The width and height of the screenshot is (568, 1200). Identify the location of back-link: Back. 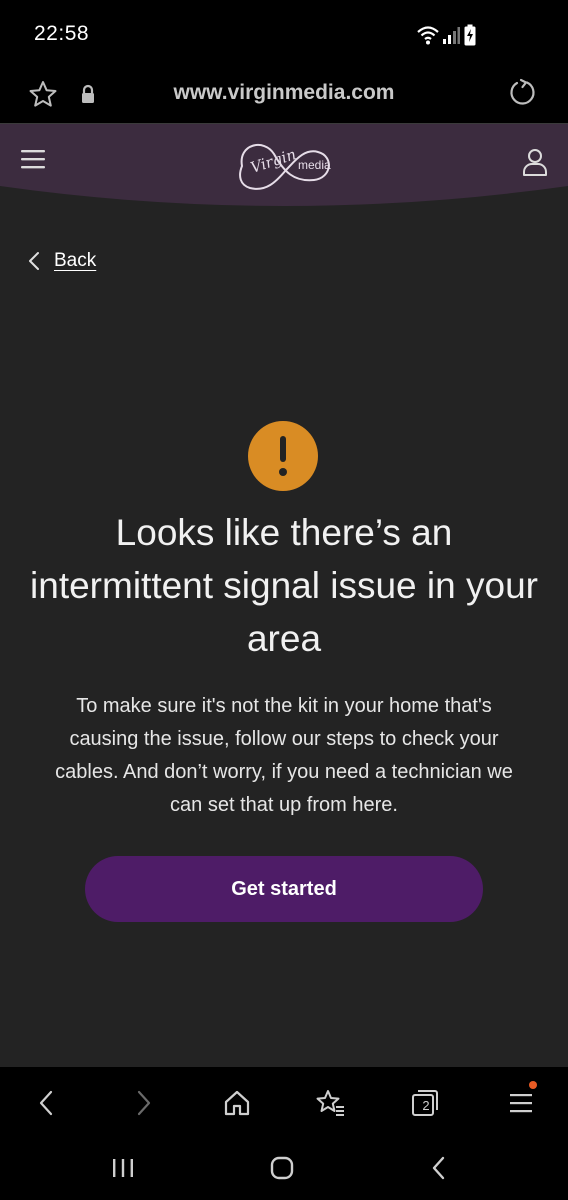
(62, 261).